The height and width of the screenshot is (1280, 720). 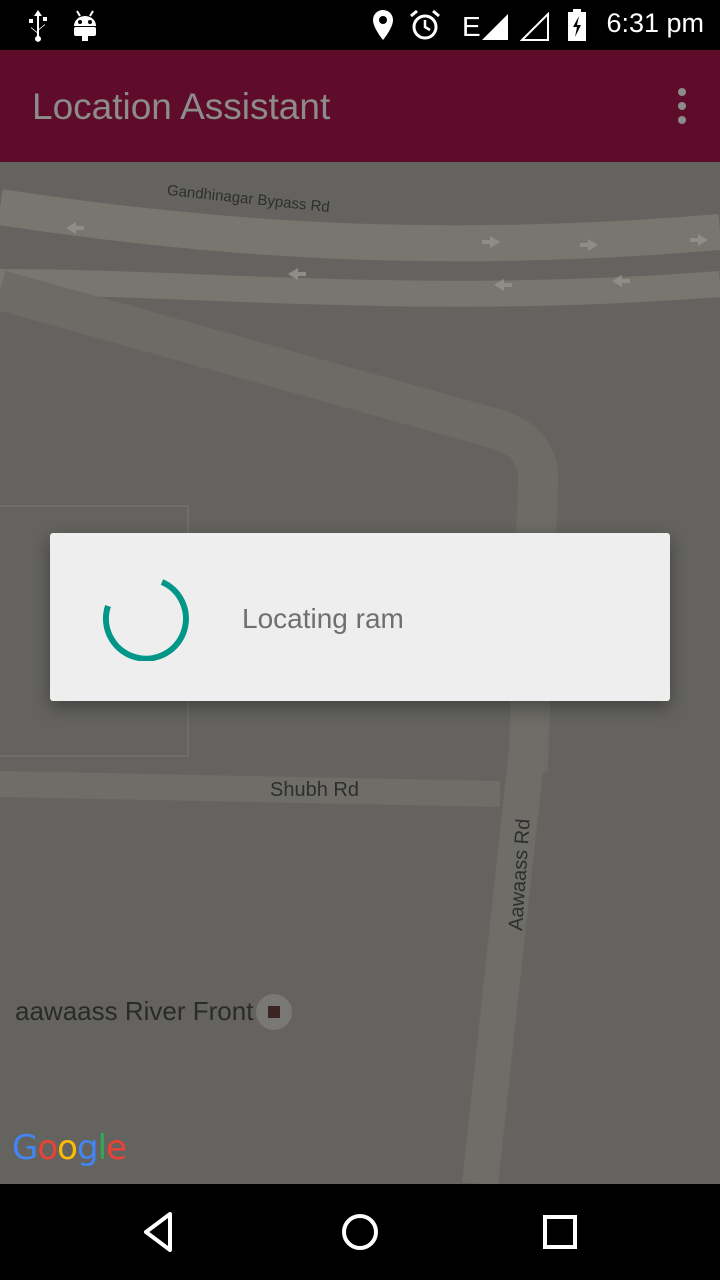 I want to click on progress-dialog: Locating ram, so click(x=360, y=617).